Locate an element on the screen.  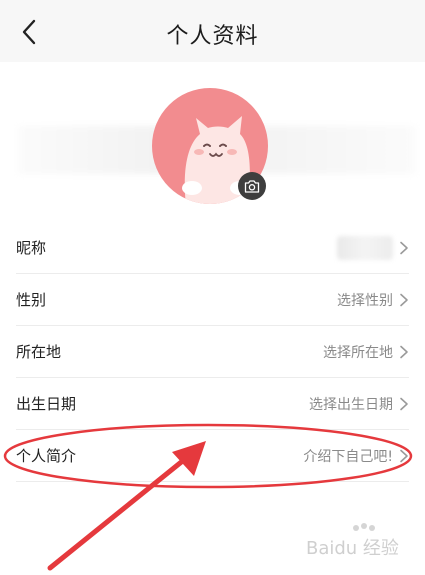
row-value-area: 介绍下自己吧! is located at coordinates (356, 456).